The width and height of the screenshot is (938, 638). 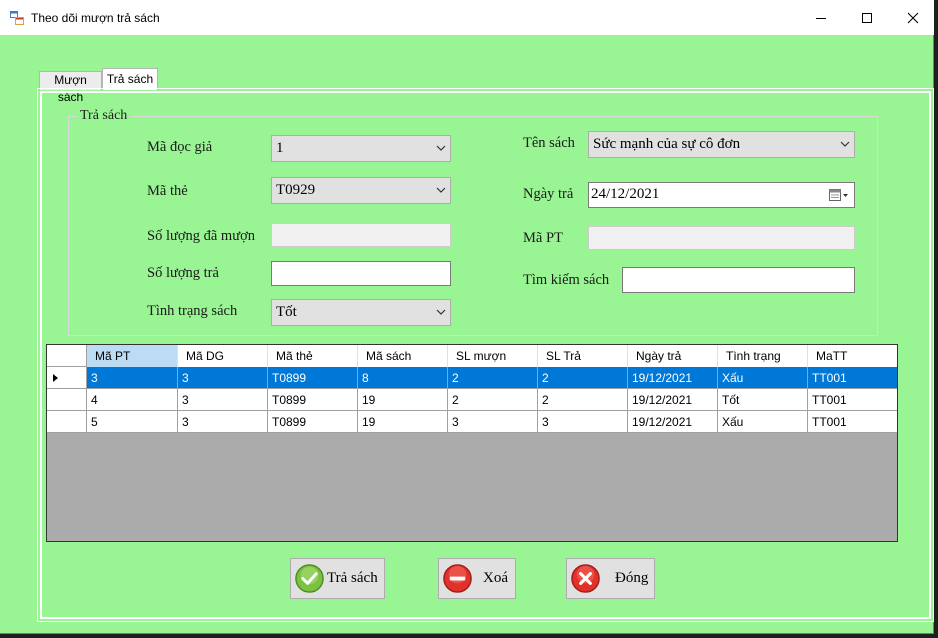 I want to click on grid-header-ngay-tra: Ngày trả, so click(x=673, y=356).